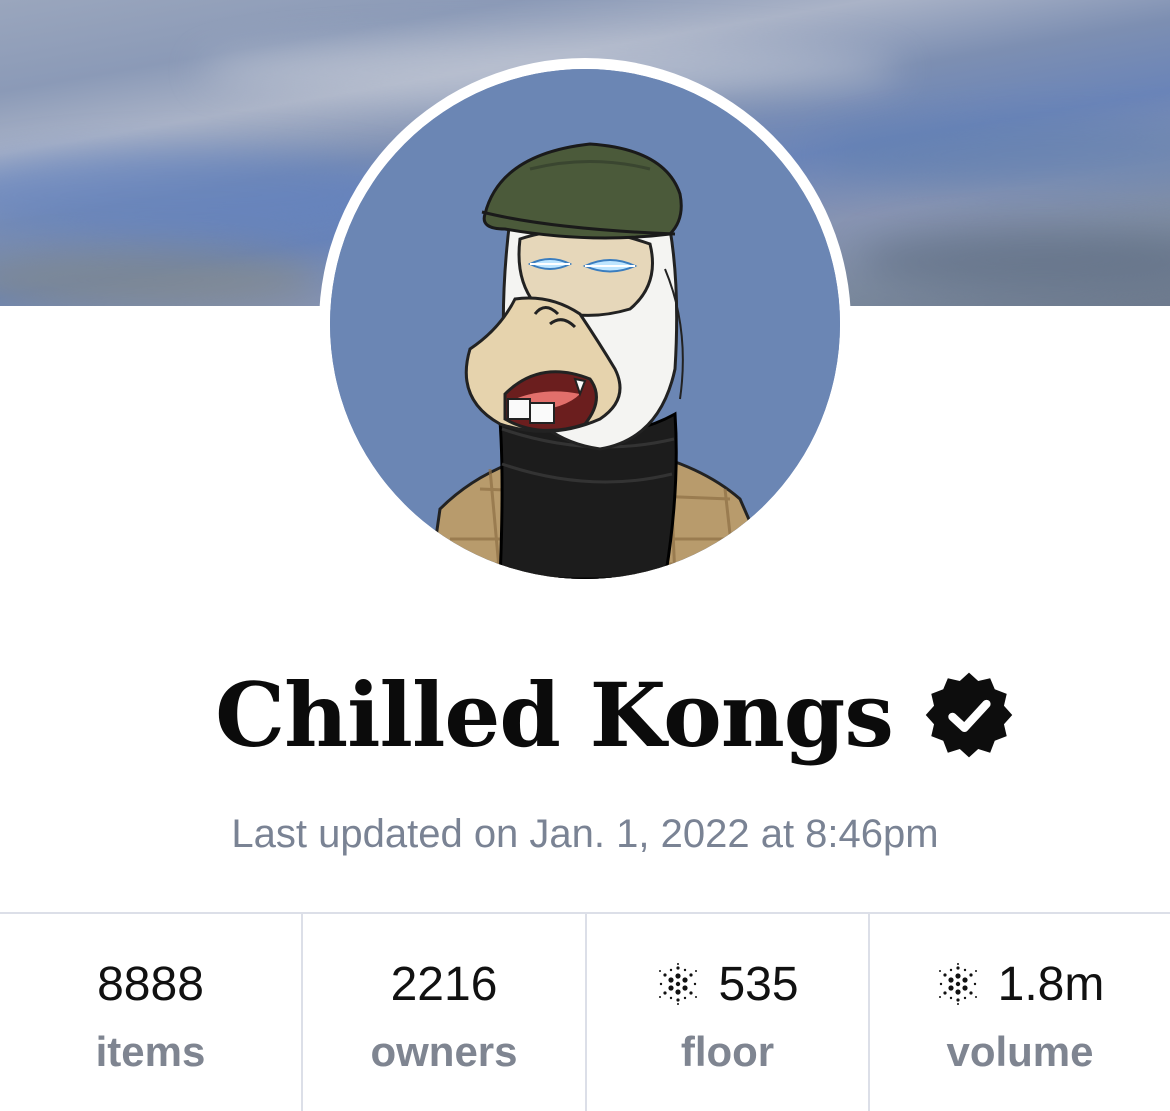 This screenshot has height=1111, width=1170. I want to click on stat-value-row: 1.8m, so click(1020, 984).